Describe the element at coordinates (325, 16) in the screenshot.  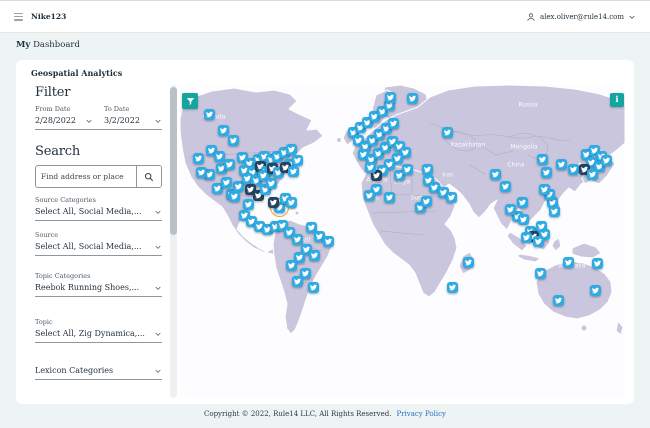
I see `top-navbar: Nike123 alex.oliver@rule14.com` at that location.